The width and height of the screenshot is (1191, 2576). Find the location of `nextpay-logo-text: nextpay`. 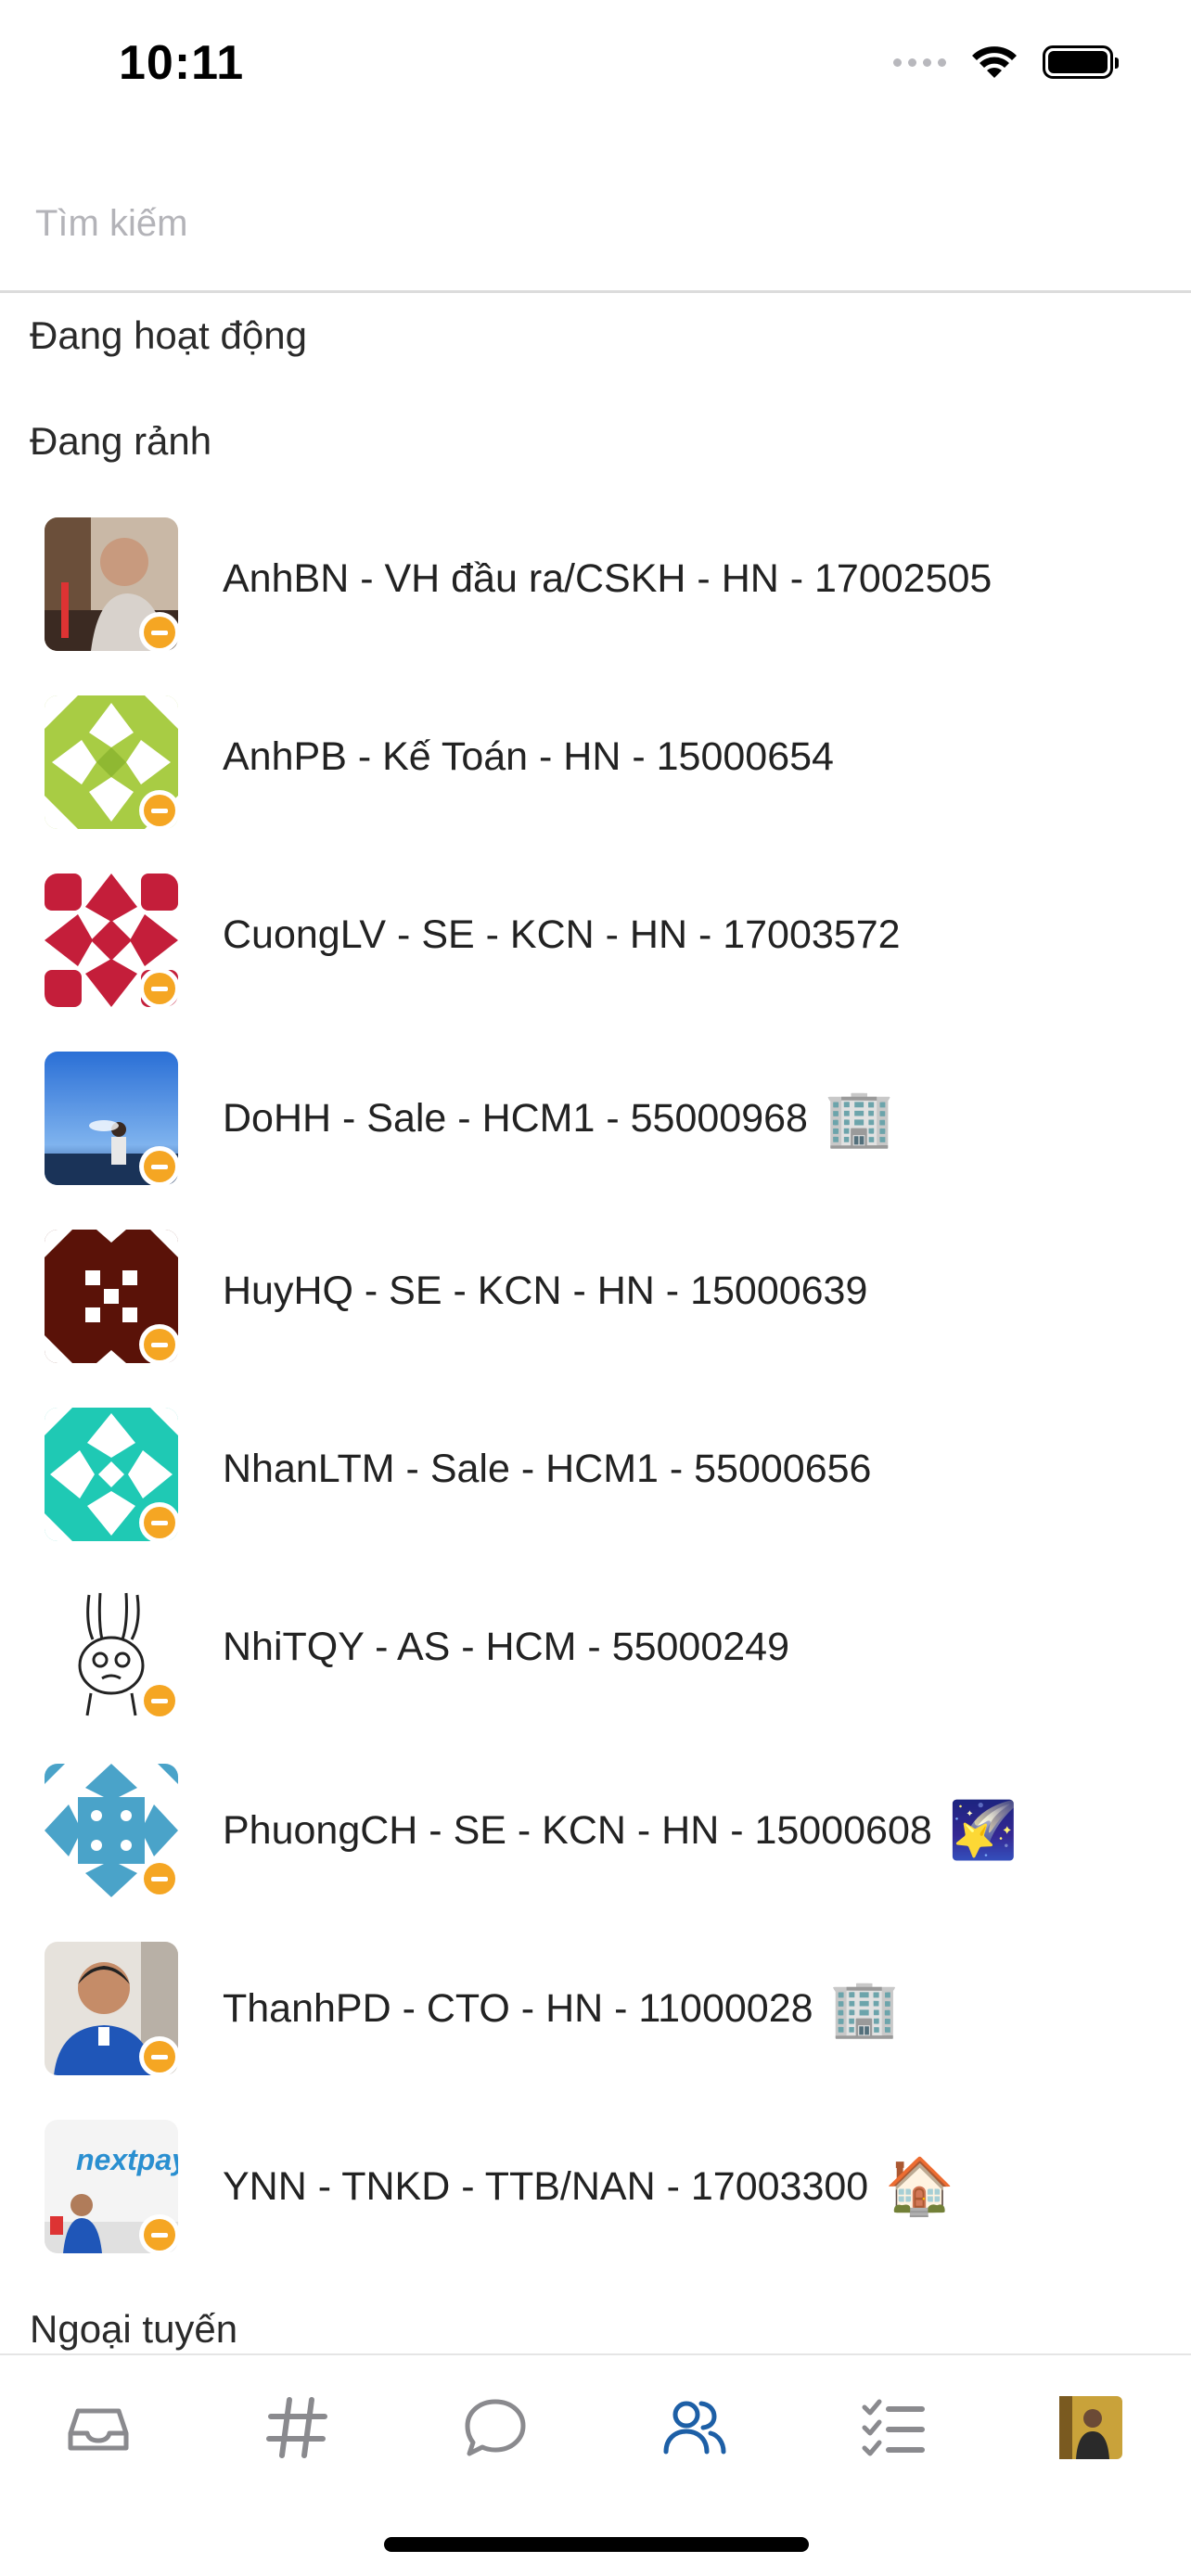

nextpay-logo-text: nextpay is located at coordinates (127, 2159).